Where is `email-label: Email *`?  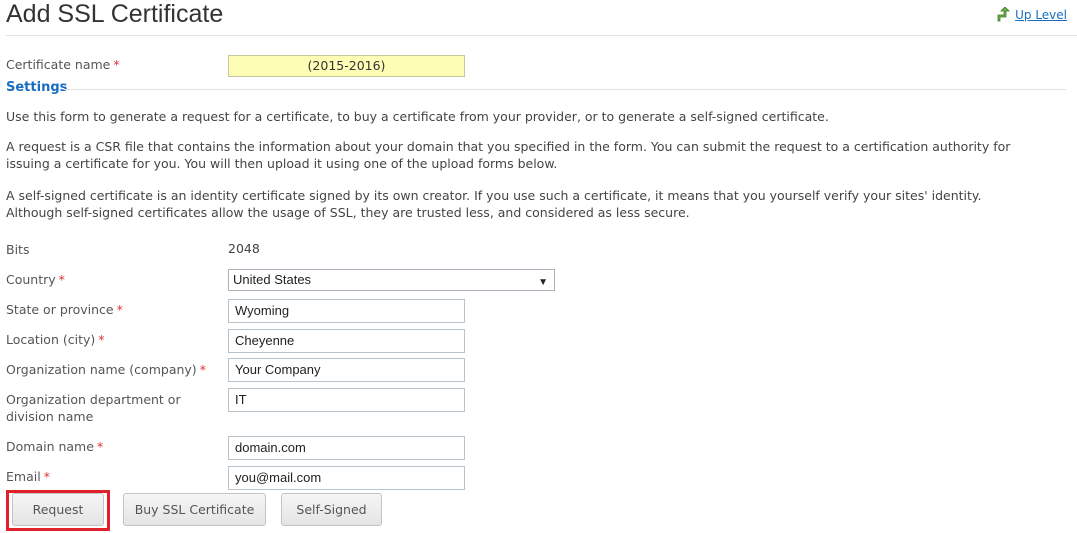
email-label: Email * is located at coordinates (113, 476).